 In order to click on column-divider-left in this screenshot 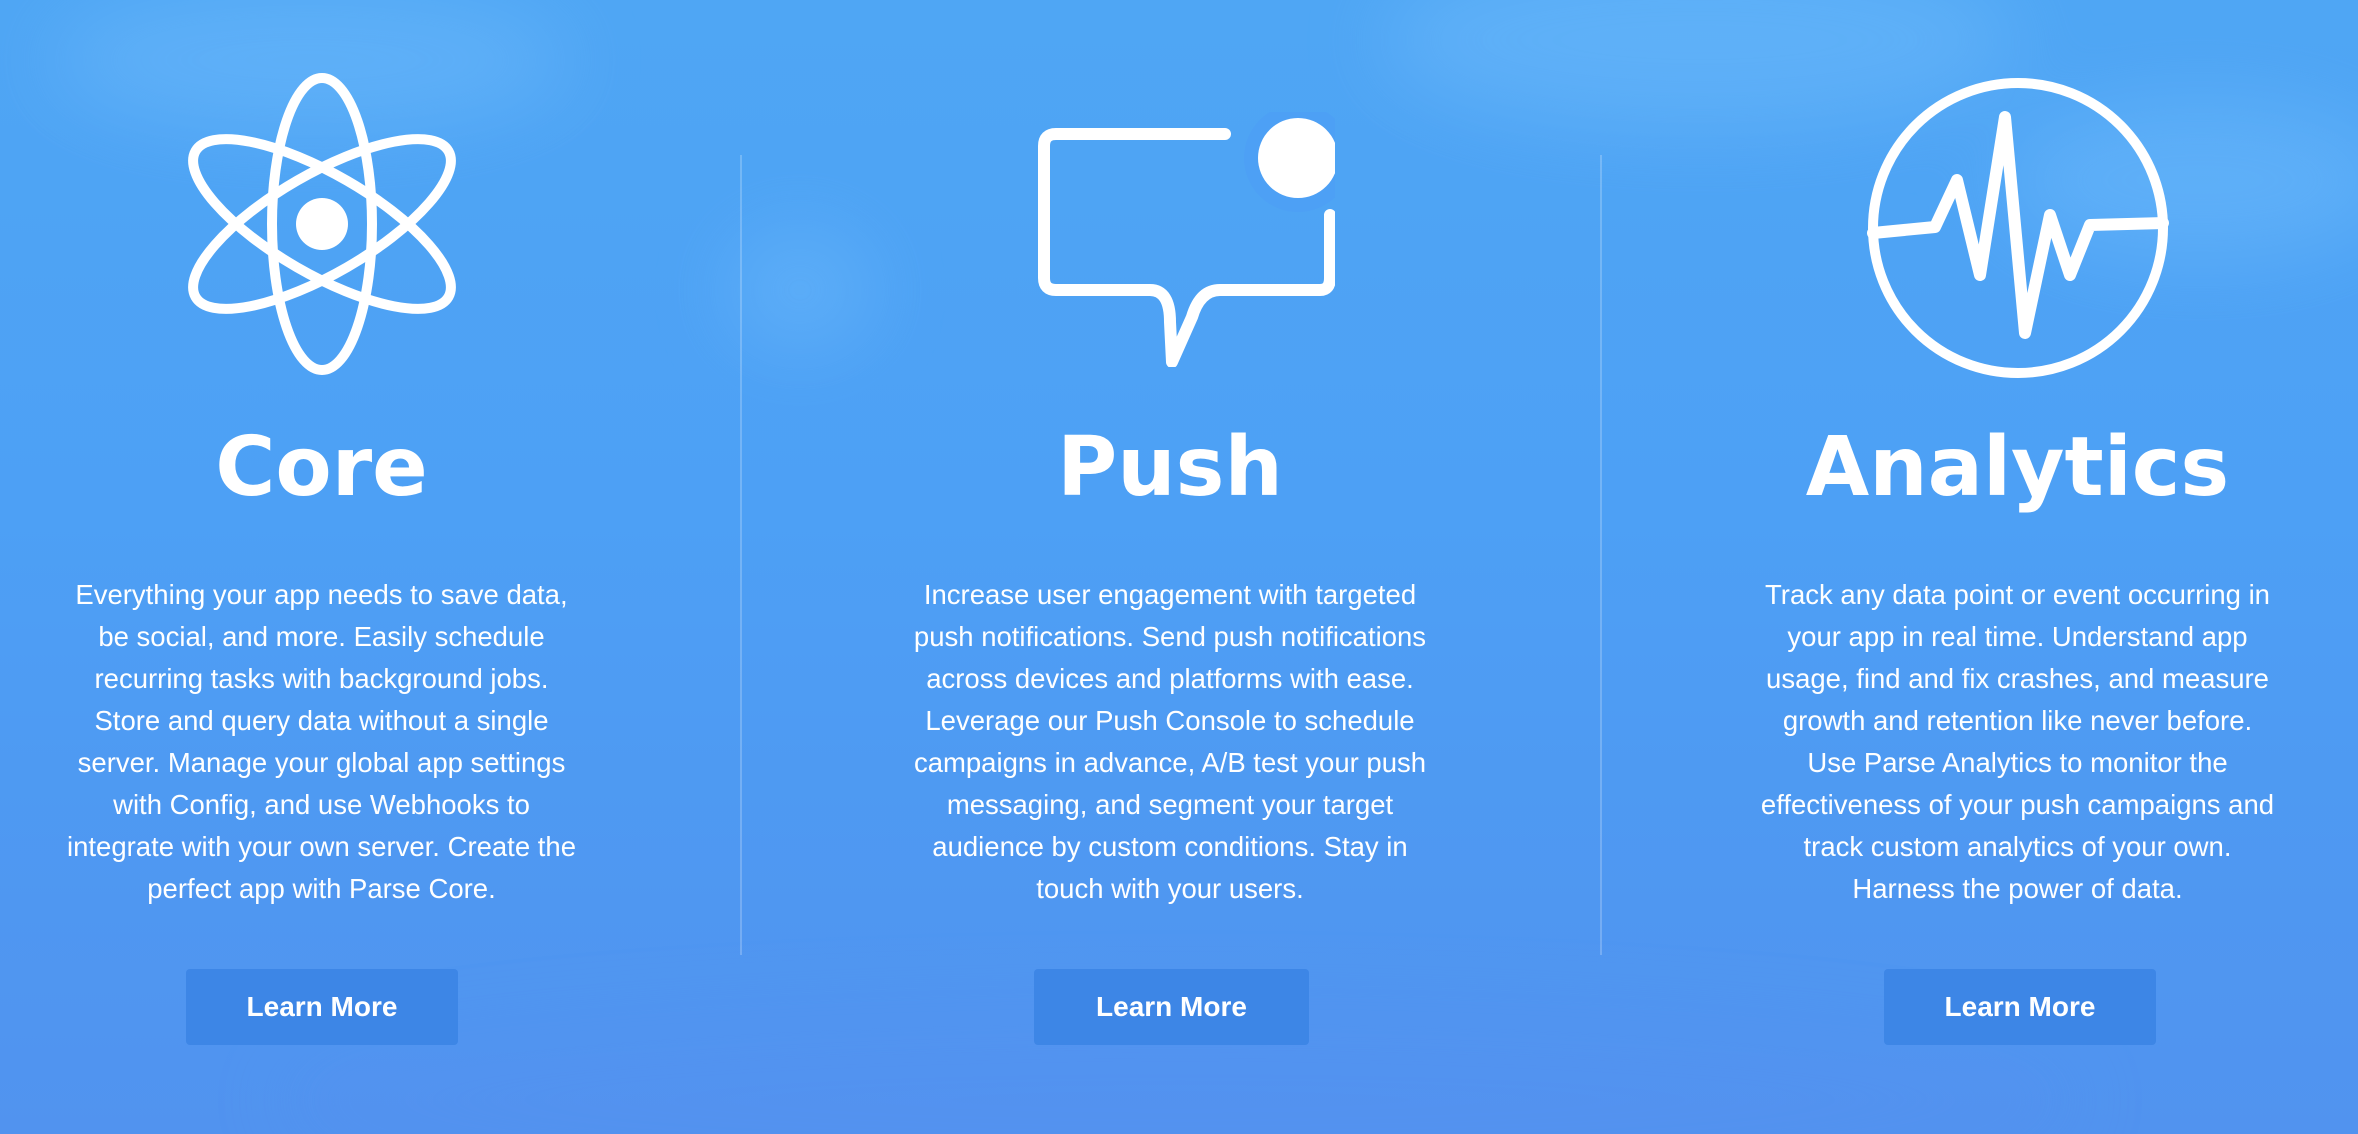, I will do `click(741, 555)`.